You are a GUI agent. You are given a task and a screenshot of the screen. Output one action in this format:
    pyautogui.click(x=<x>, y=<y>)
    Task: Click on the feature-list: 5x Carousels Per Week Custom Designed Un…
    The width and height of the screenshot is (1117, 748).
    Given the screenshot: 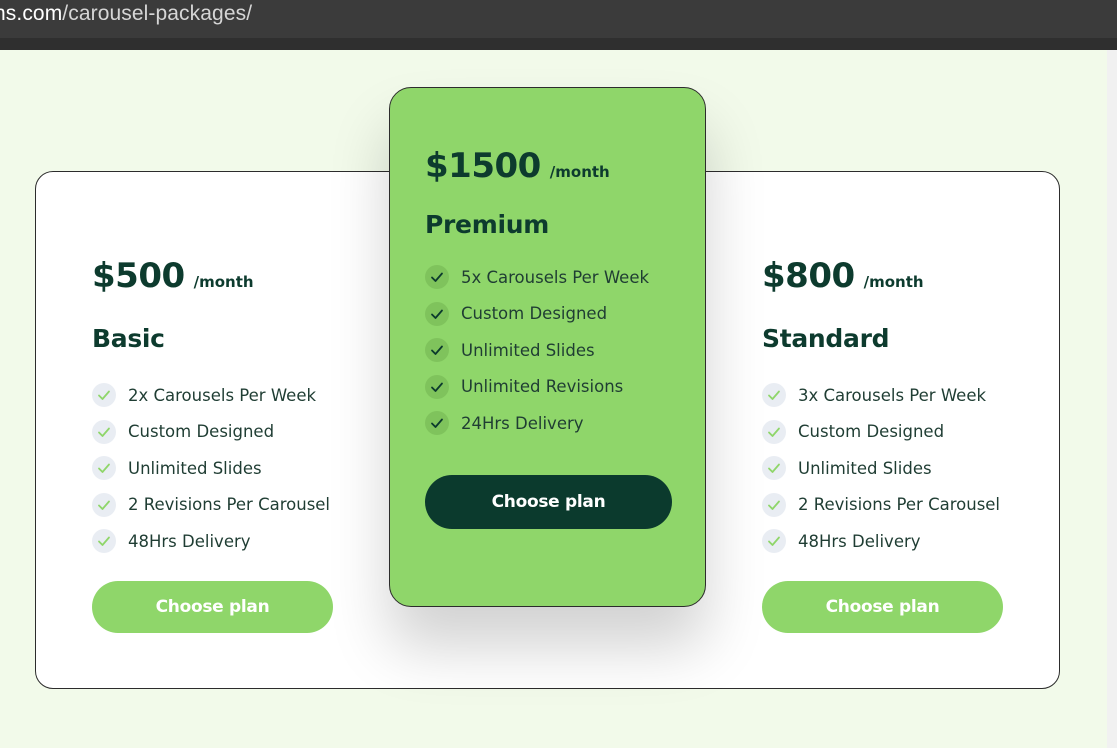 What is the action you would take?
    pyautogui.click(x=537, y=350)
    